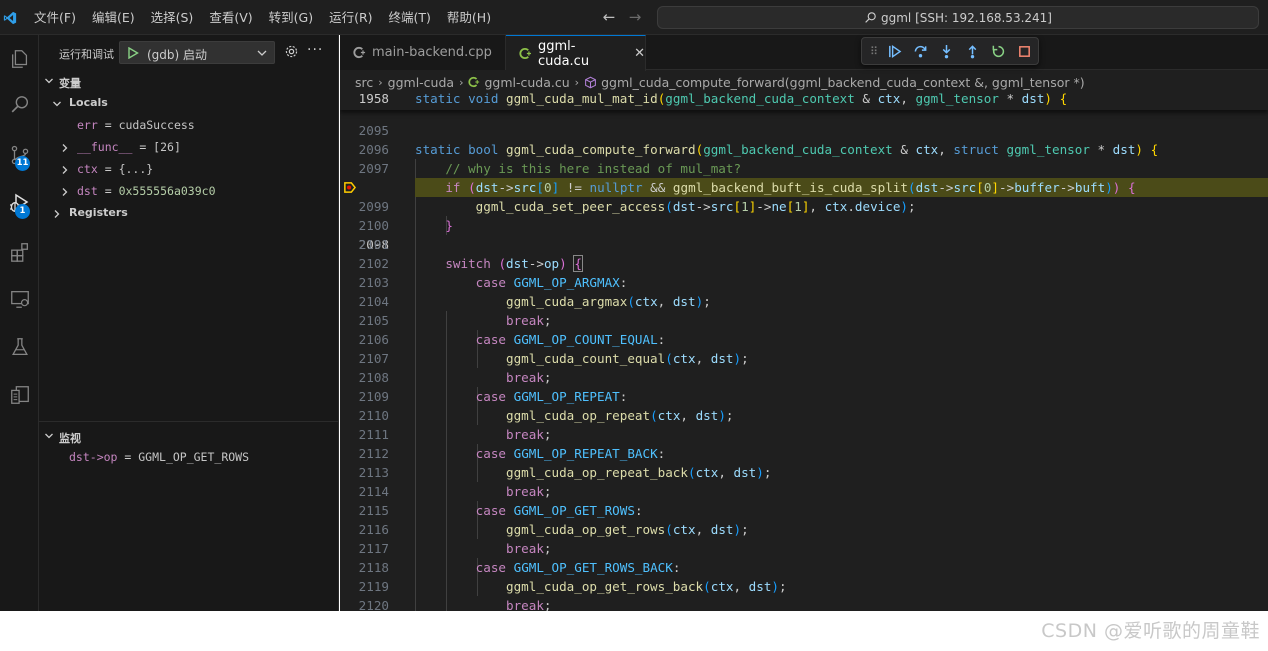  What do you see at coordinates (350, 17) in the screenshot?
I see `menu-run: 运行(R)` at bounding box center [350, 17].